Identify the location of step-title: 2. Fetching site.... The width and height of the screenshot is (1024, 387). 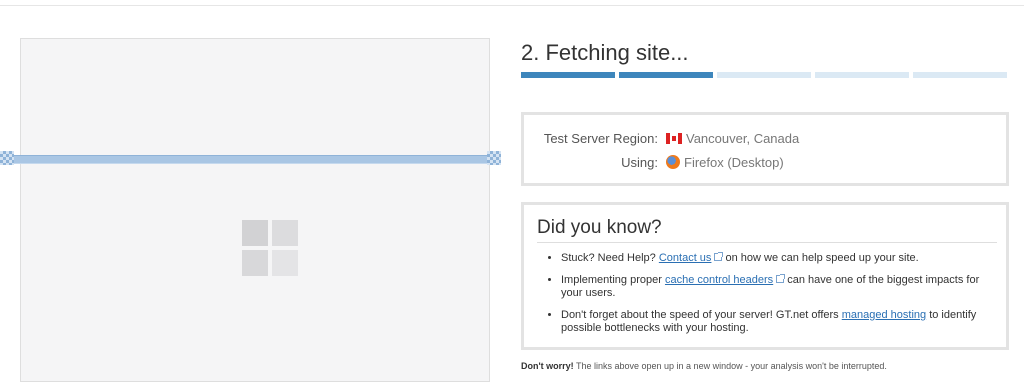
(605, 52).